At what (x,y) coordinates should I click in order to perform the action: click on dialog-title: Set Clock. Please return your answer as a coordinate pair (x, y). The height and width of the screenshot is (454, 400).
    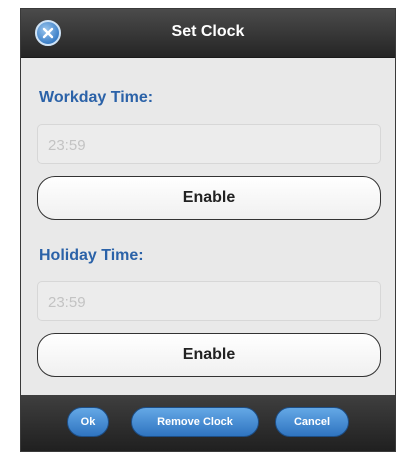
    Looking at the image, I should click on (208, 31).